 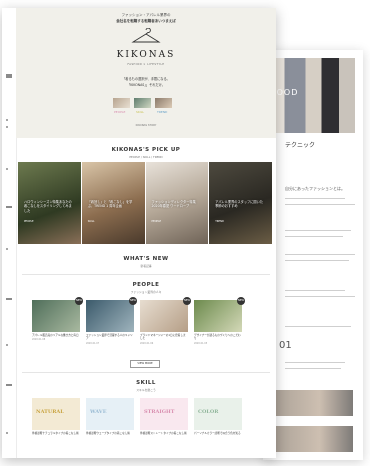 I want to click on skill-card: WAVE 骨格診断ウェーブタイプの着こなし術, so click(x=110, y=416).